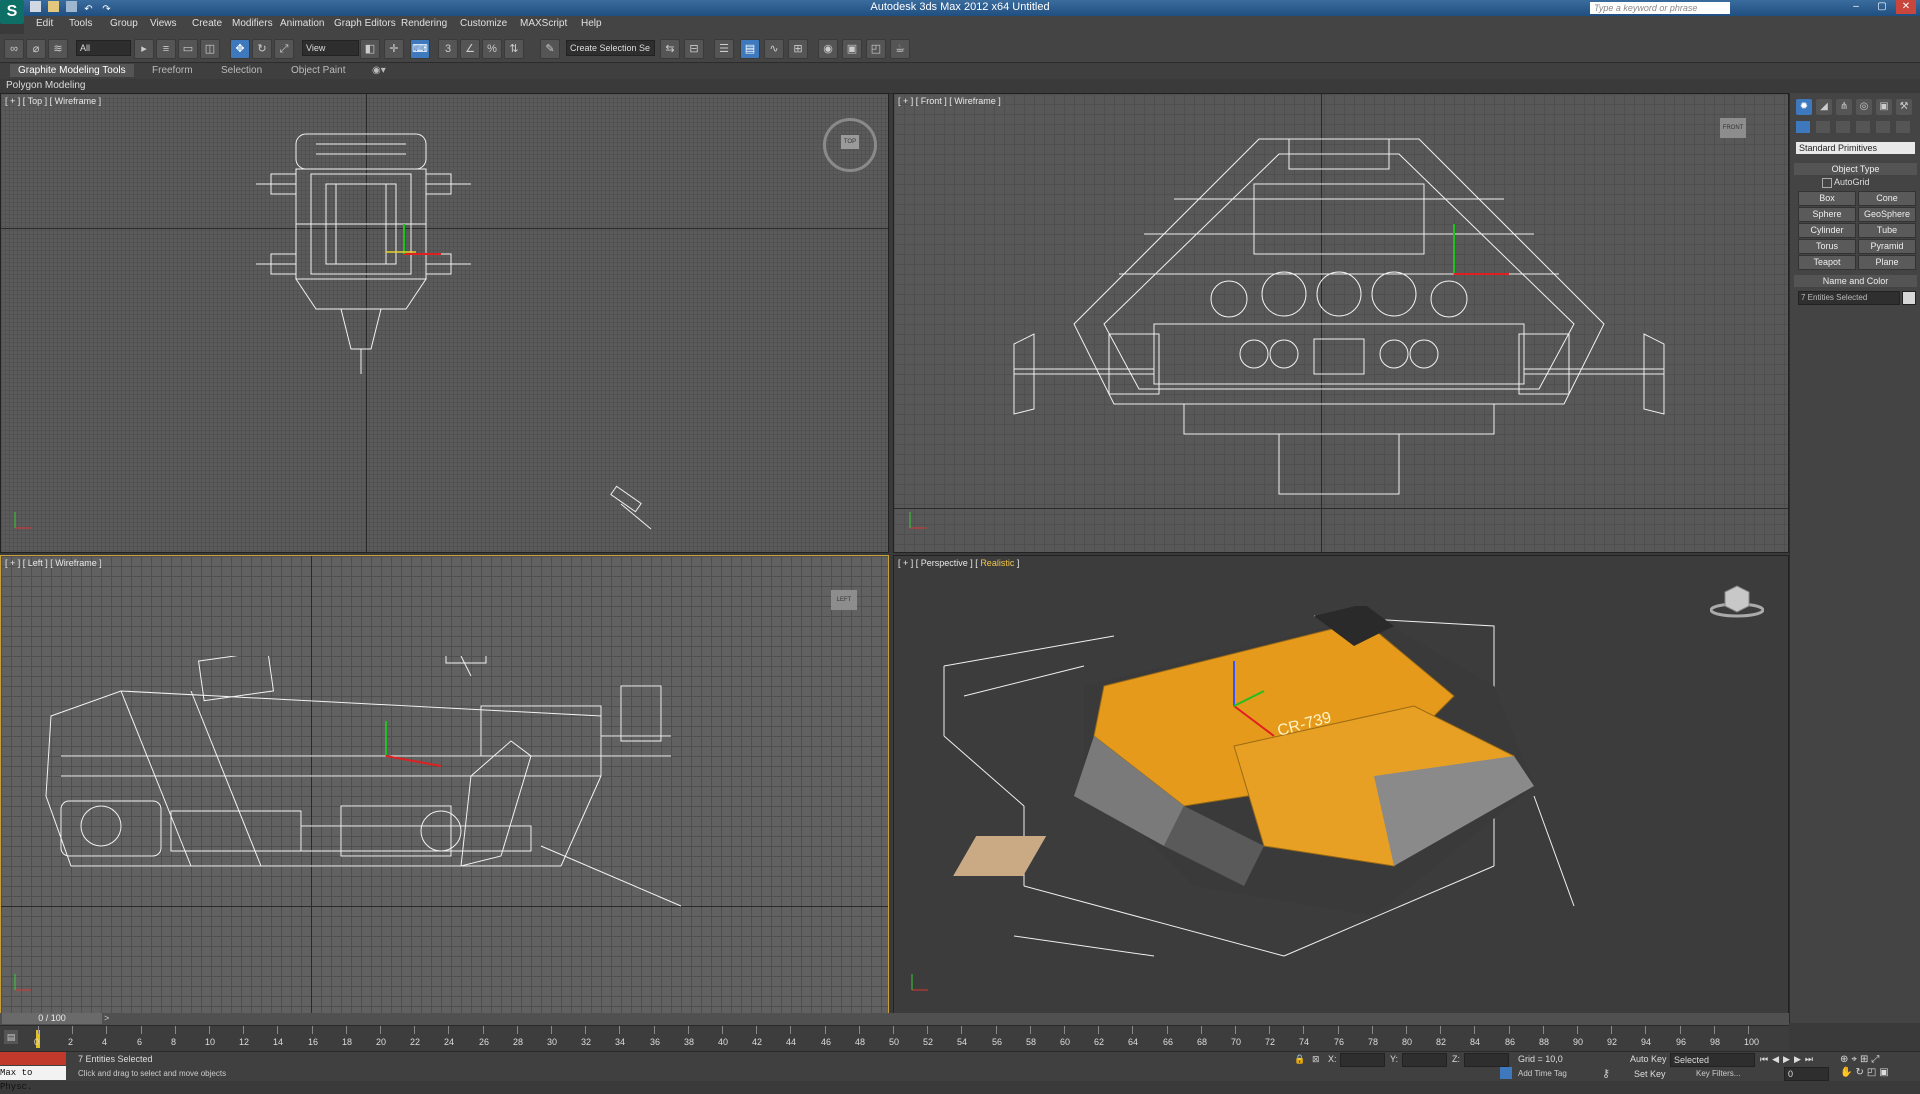  What do you see at coordinates (166, 49) in the screenshot?
I see `select-by-name-icon: ≡` at bounding box center [166, 49].